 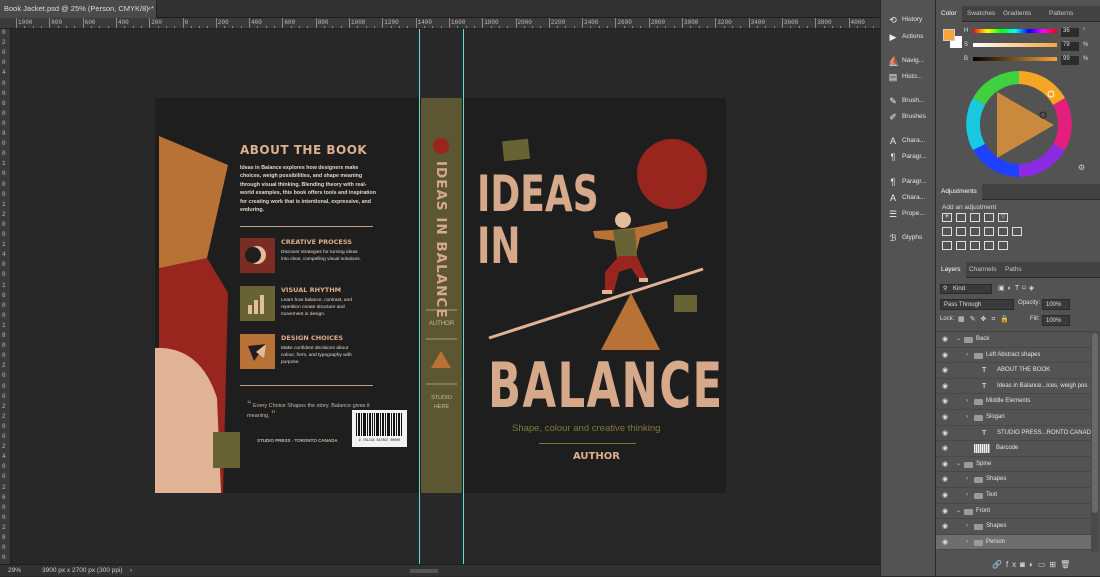 I want to click on layer-row: ◉ T Ideas in Balance...ices, weigh pos, so click(x=1013, y=387).